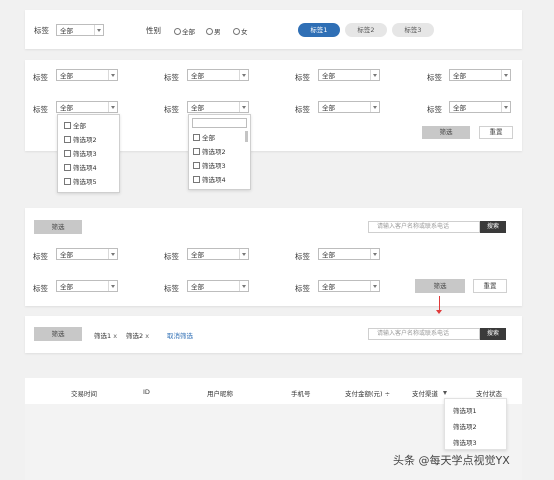 The height and width of the screenshot is (480, 554). I want to click on channel-filter-dropdown: 筛选项1 筛选项2 筛选项3, so click(475, 424).